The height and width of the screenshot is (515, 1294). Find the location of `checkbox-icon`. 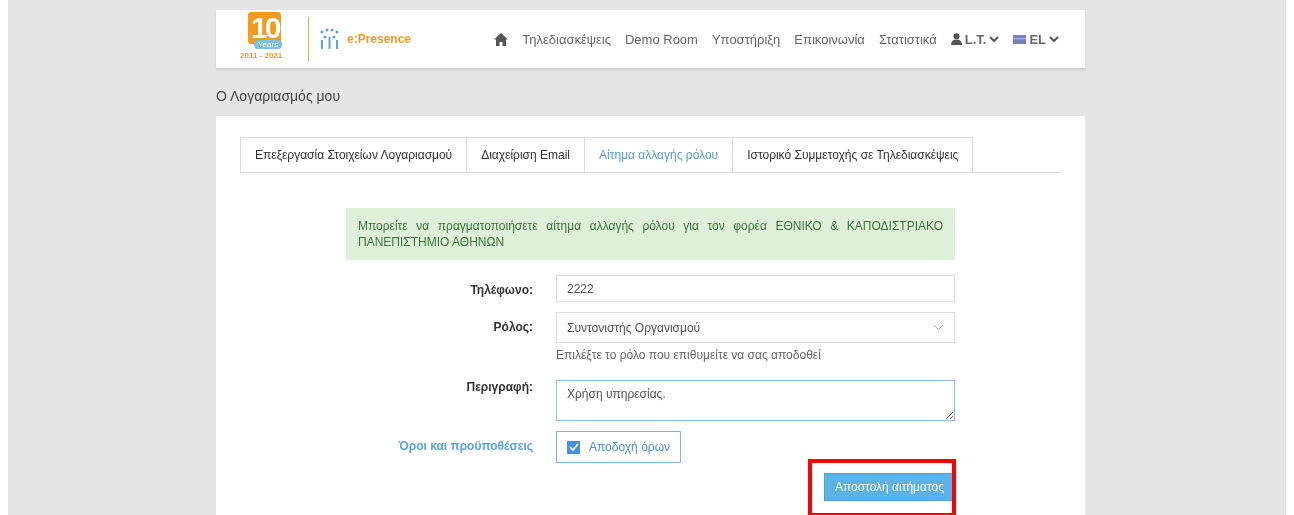

checkbox-icon is located at coordinates (573, 447).